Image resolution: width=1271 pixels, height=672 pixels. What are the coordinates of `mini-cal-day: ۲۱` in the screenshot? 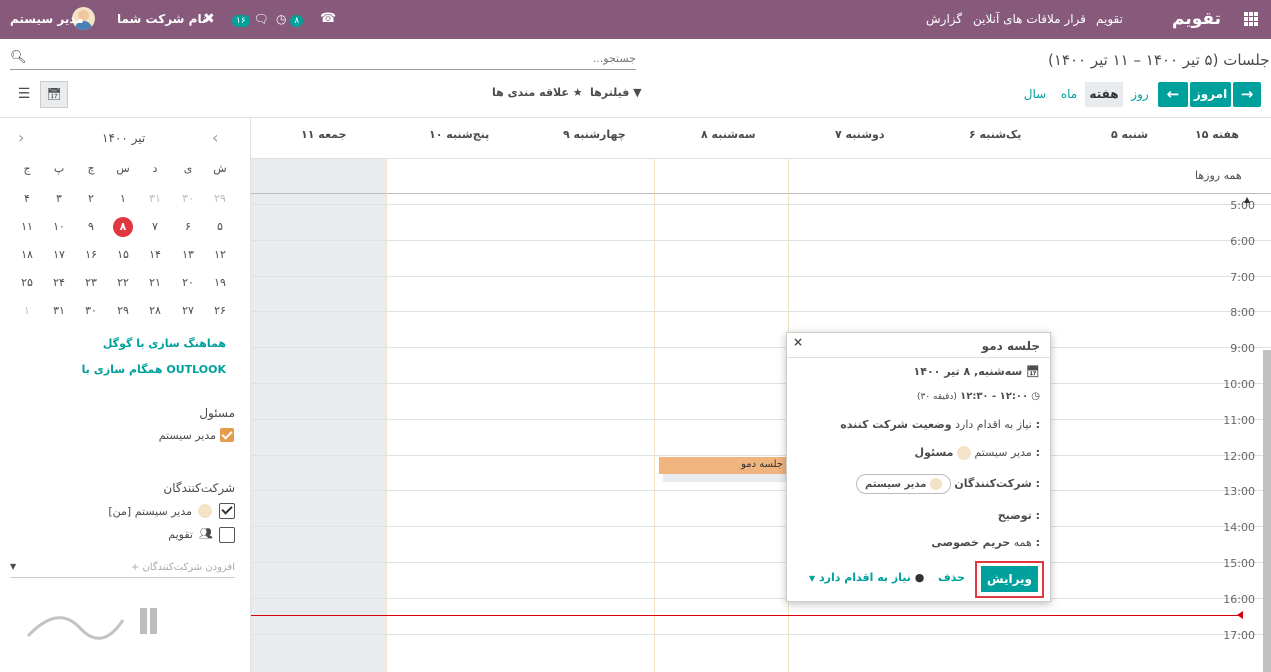 It's located at (155, 282).